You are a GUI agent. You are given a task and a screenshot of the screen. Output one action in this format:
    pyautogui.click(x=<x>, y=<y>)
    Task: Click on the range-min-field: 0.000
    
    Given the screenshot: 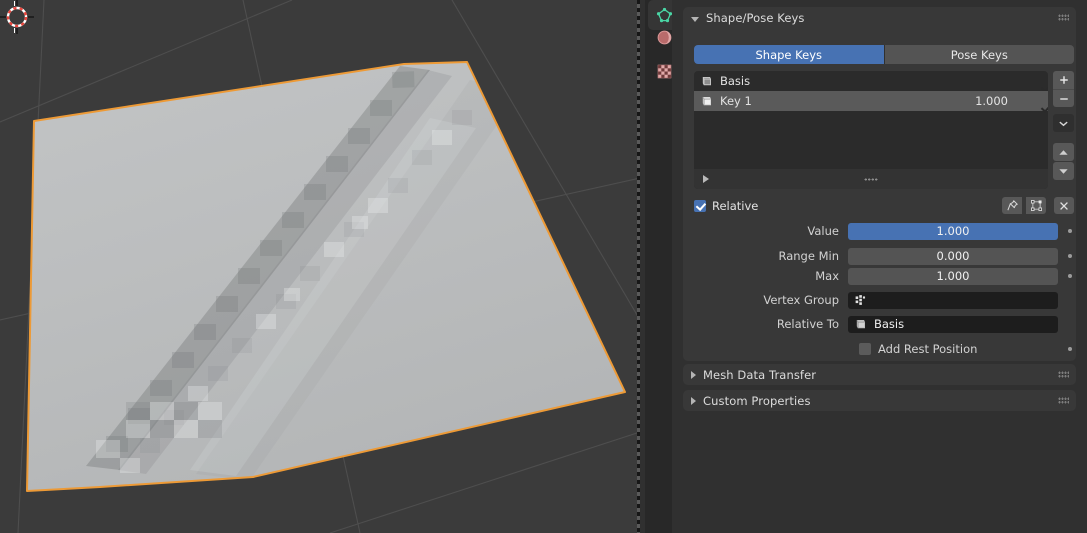 What is the action you would take?
    pyautogui.click(x=953, y=256)
    